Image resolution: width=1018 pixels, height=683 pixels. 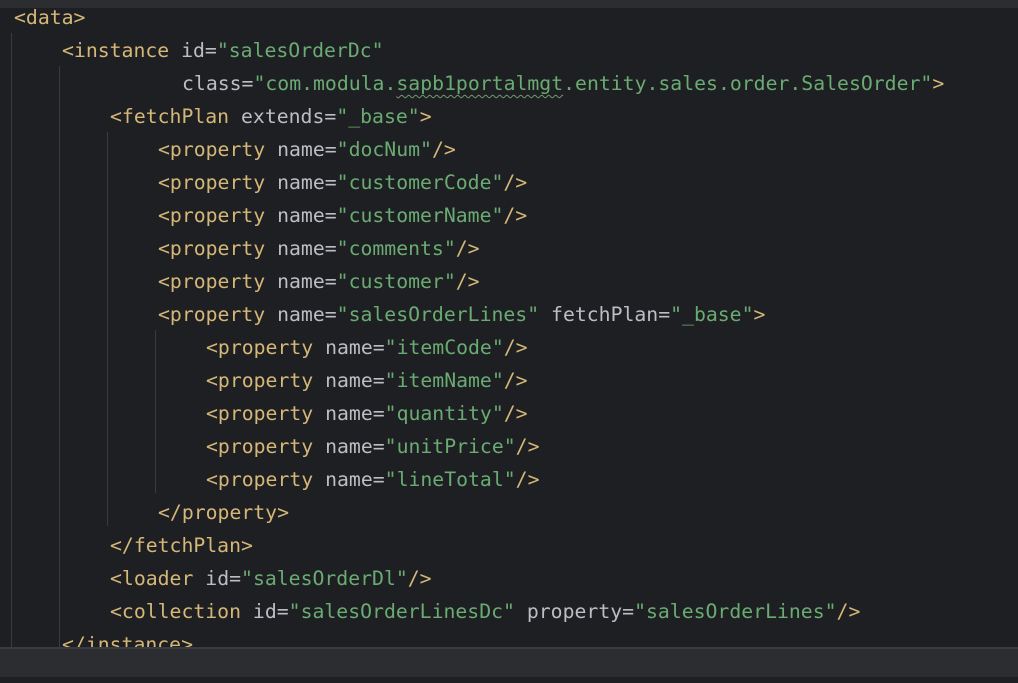 I want to click on code-token: extends, so click(x=283, y=116).